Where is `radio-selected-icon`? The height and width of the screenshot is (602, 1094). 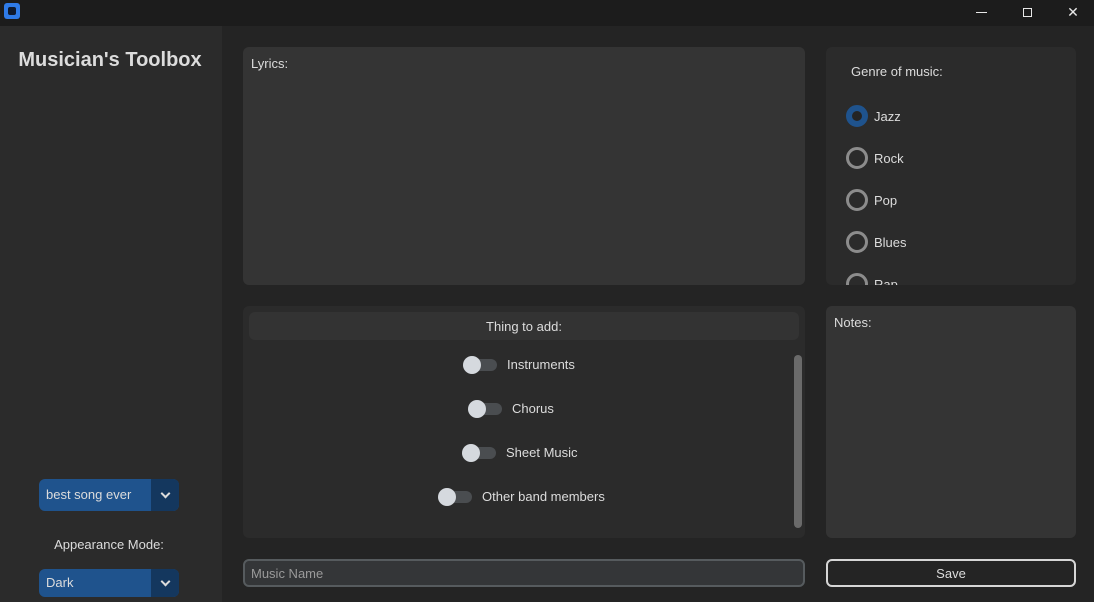 radio-selected-icon is located at coordinates (857, 116).